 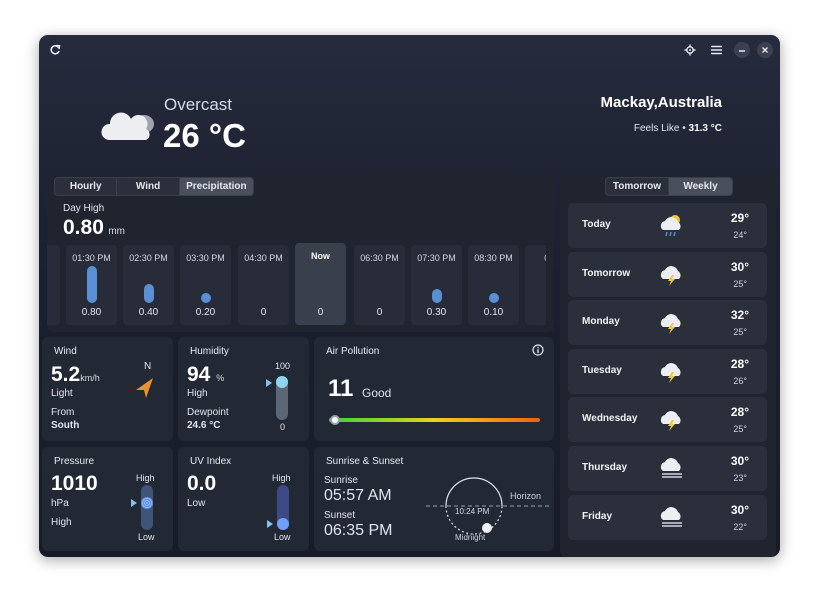 What do you see at coordinates (358, 530) in the screenshot?
I see `sunset-time: 06:35 PM` at bounding box center [358, 530].